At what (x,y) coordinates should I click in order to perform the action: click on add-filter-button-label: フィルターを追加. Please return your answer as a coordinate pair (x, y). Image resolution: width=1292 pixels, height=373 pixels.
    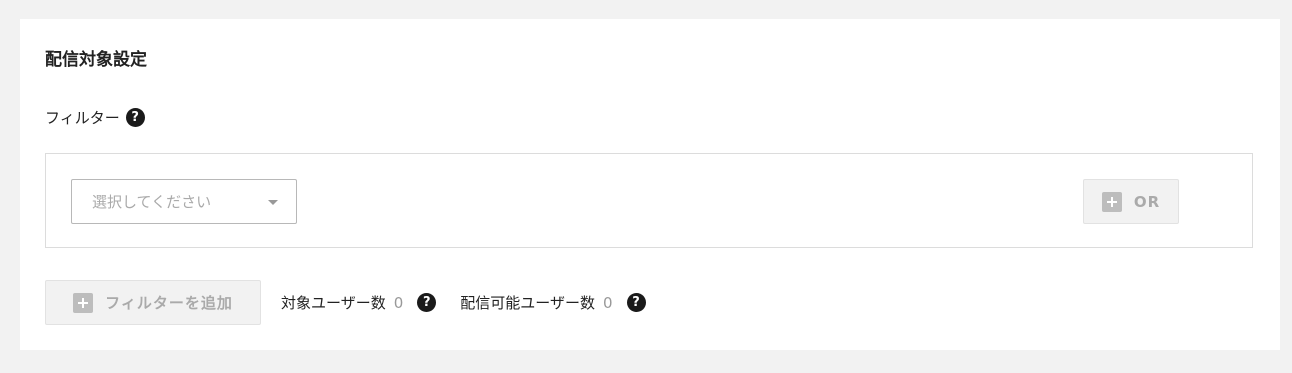
    Looking at the image, I should click on (169, 303).